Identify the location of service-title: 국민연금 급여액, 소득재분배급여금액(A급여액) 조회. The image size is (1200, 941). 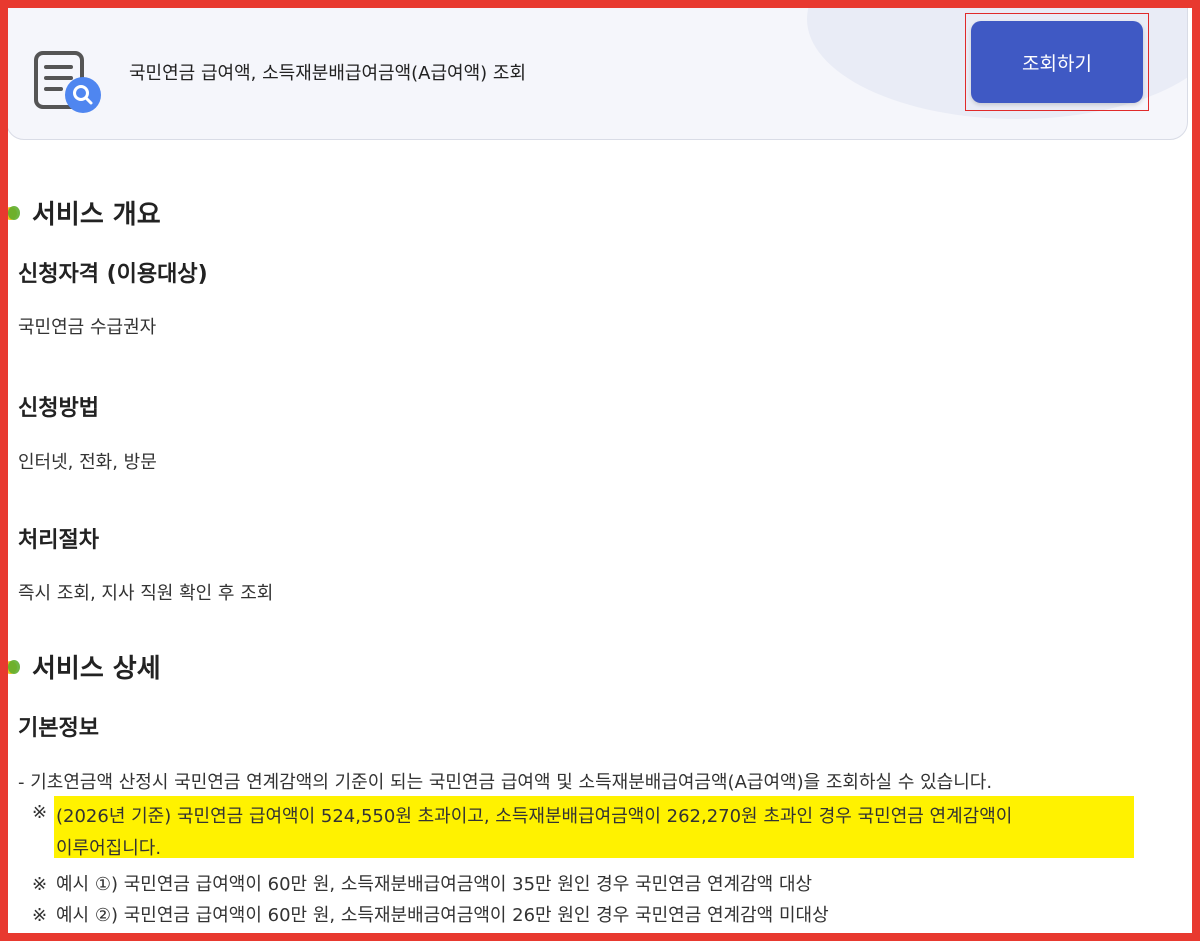
(328, 73).